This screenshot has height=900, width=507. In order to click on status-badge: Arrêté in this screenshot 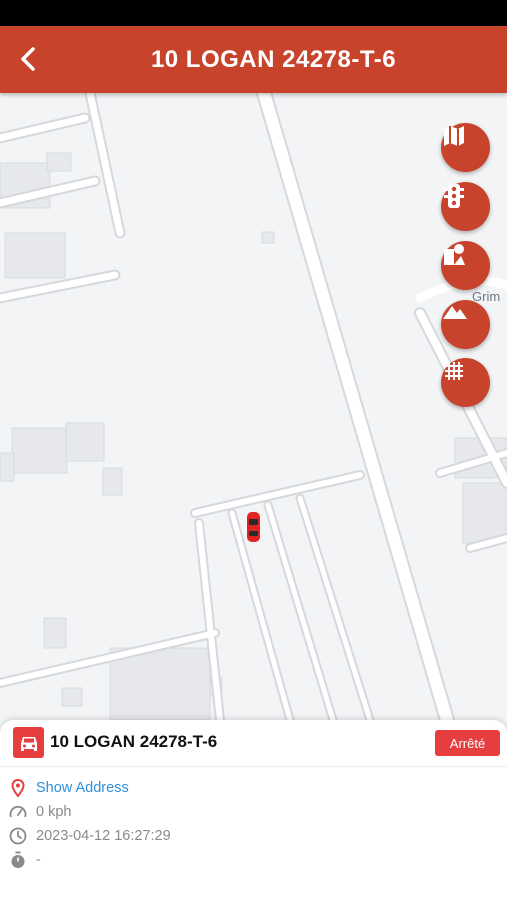, I will do `click(467, 743)`.